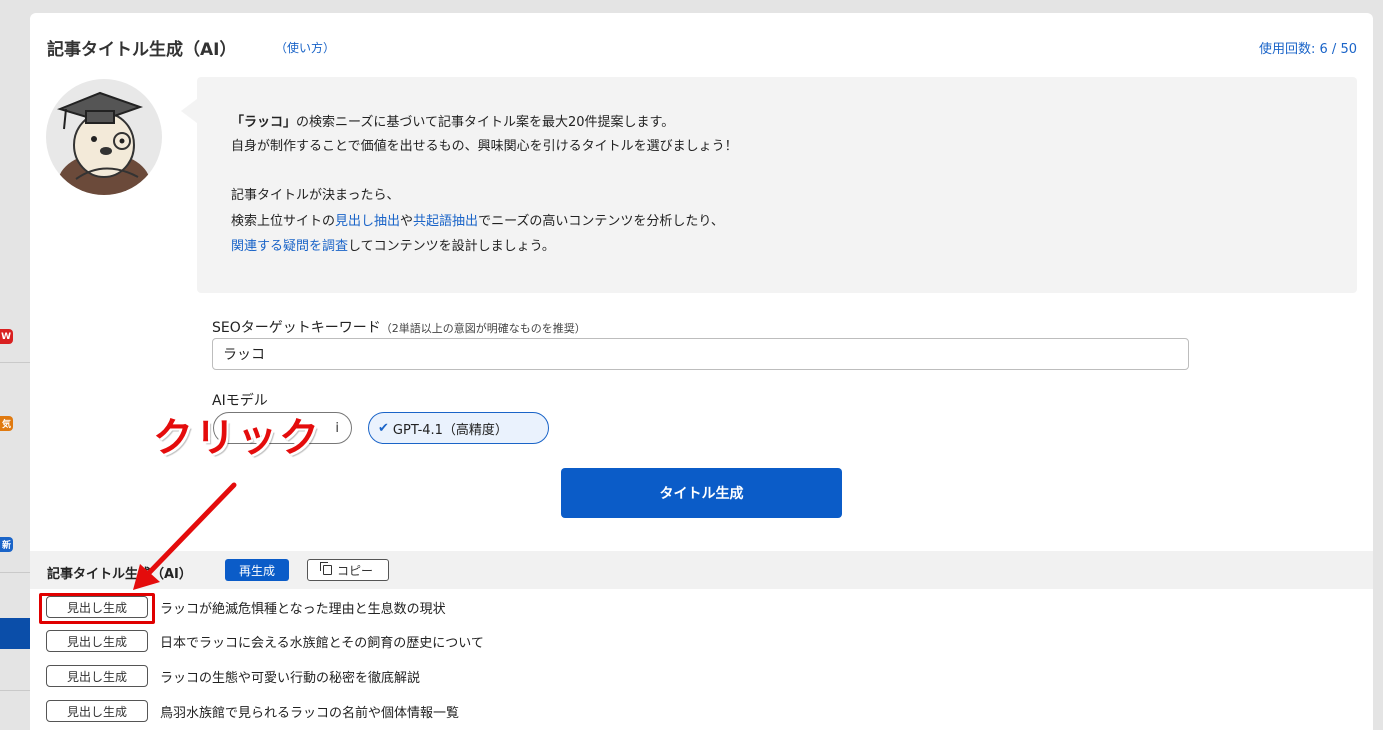 This screenshot has height=730, width=1383. What do you see at coordinates (354, 570) in the screenshot?
I see `copy-label: コピー` at bounding box center [354, 570].